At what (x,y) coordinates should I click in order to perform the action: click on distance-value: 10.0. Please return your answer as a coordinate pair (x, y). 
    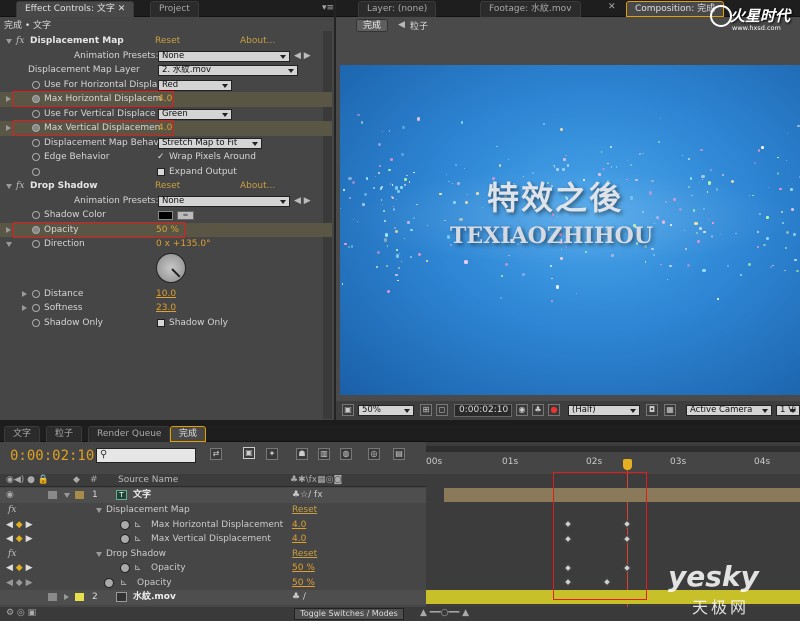
    Looking at the image, I should click on (166, 294).